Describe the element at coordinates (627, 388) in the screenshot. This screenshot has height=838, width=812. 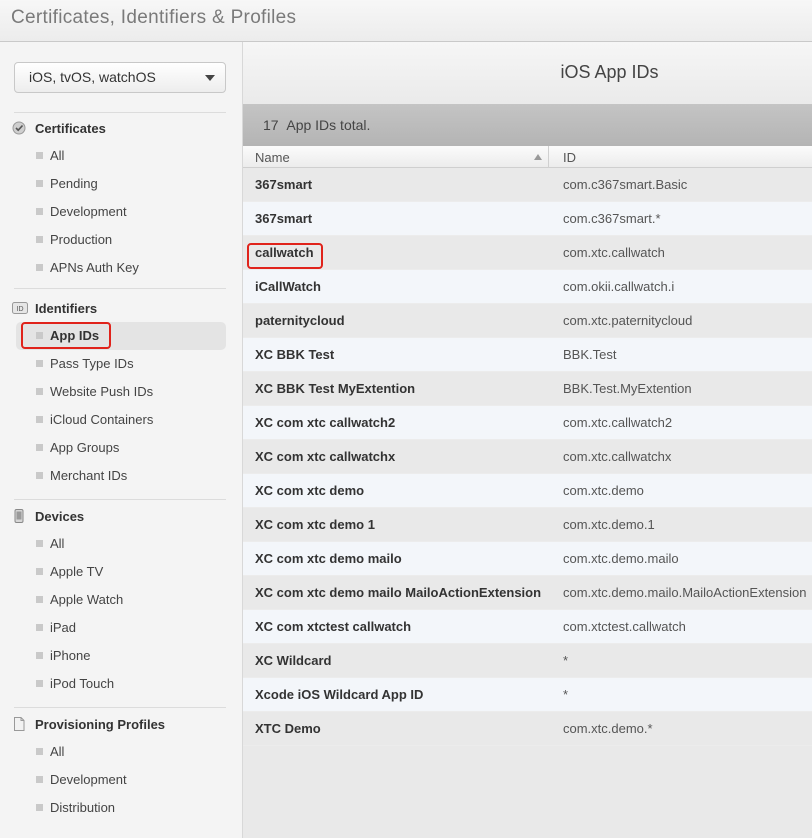
I see `app-id-identifier: BBK.Test.MyExtention` at that location.